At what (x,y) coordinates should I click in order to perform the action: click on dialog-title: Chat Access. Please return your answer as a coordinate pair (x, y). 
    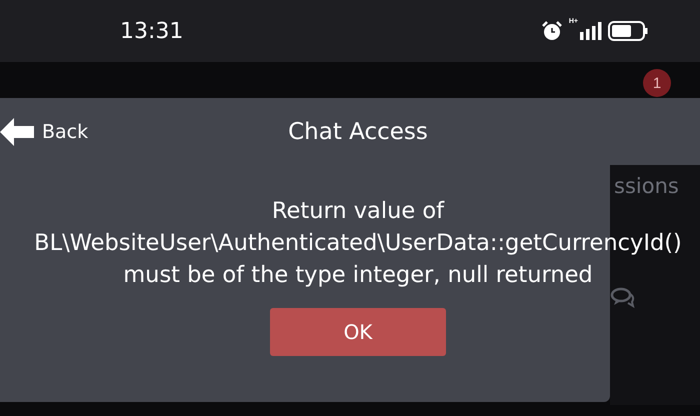
    Looking at the image, I should click on (358, 131).